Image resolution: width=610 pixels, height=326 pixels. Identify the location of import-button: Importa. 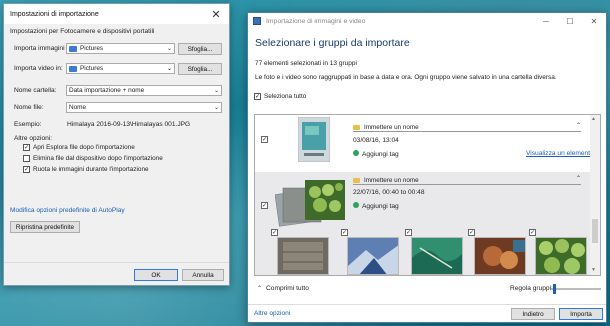
(581, 314).